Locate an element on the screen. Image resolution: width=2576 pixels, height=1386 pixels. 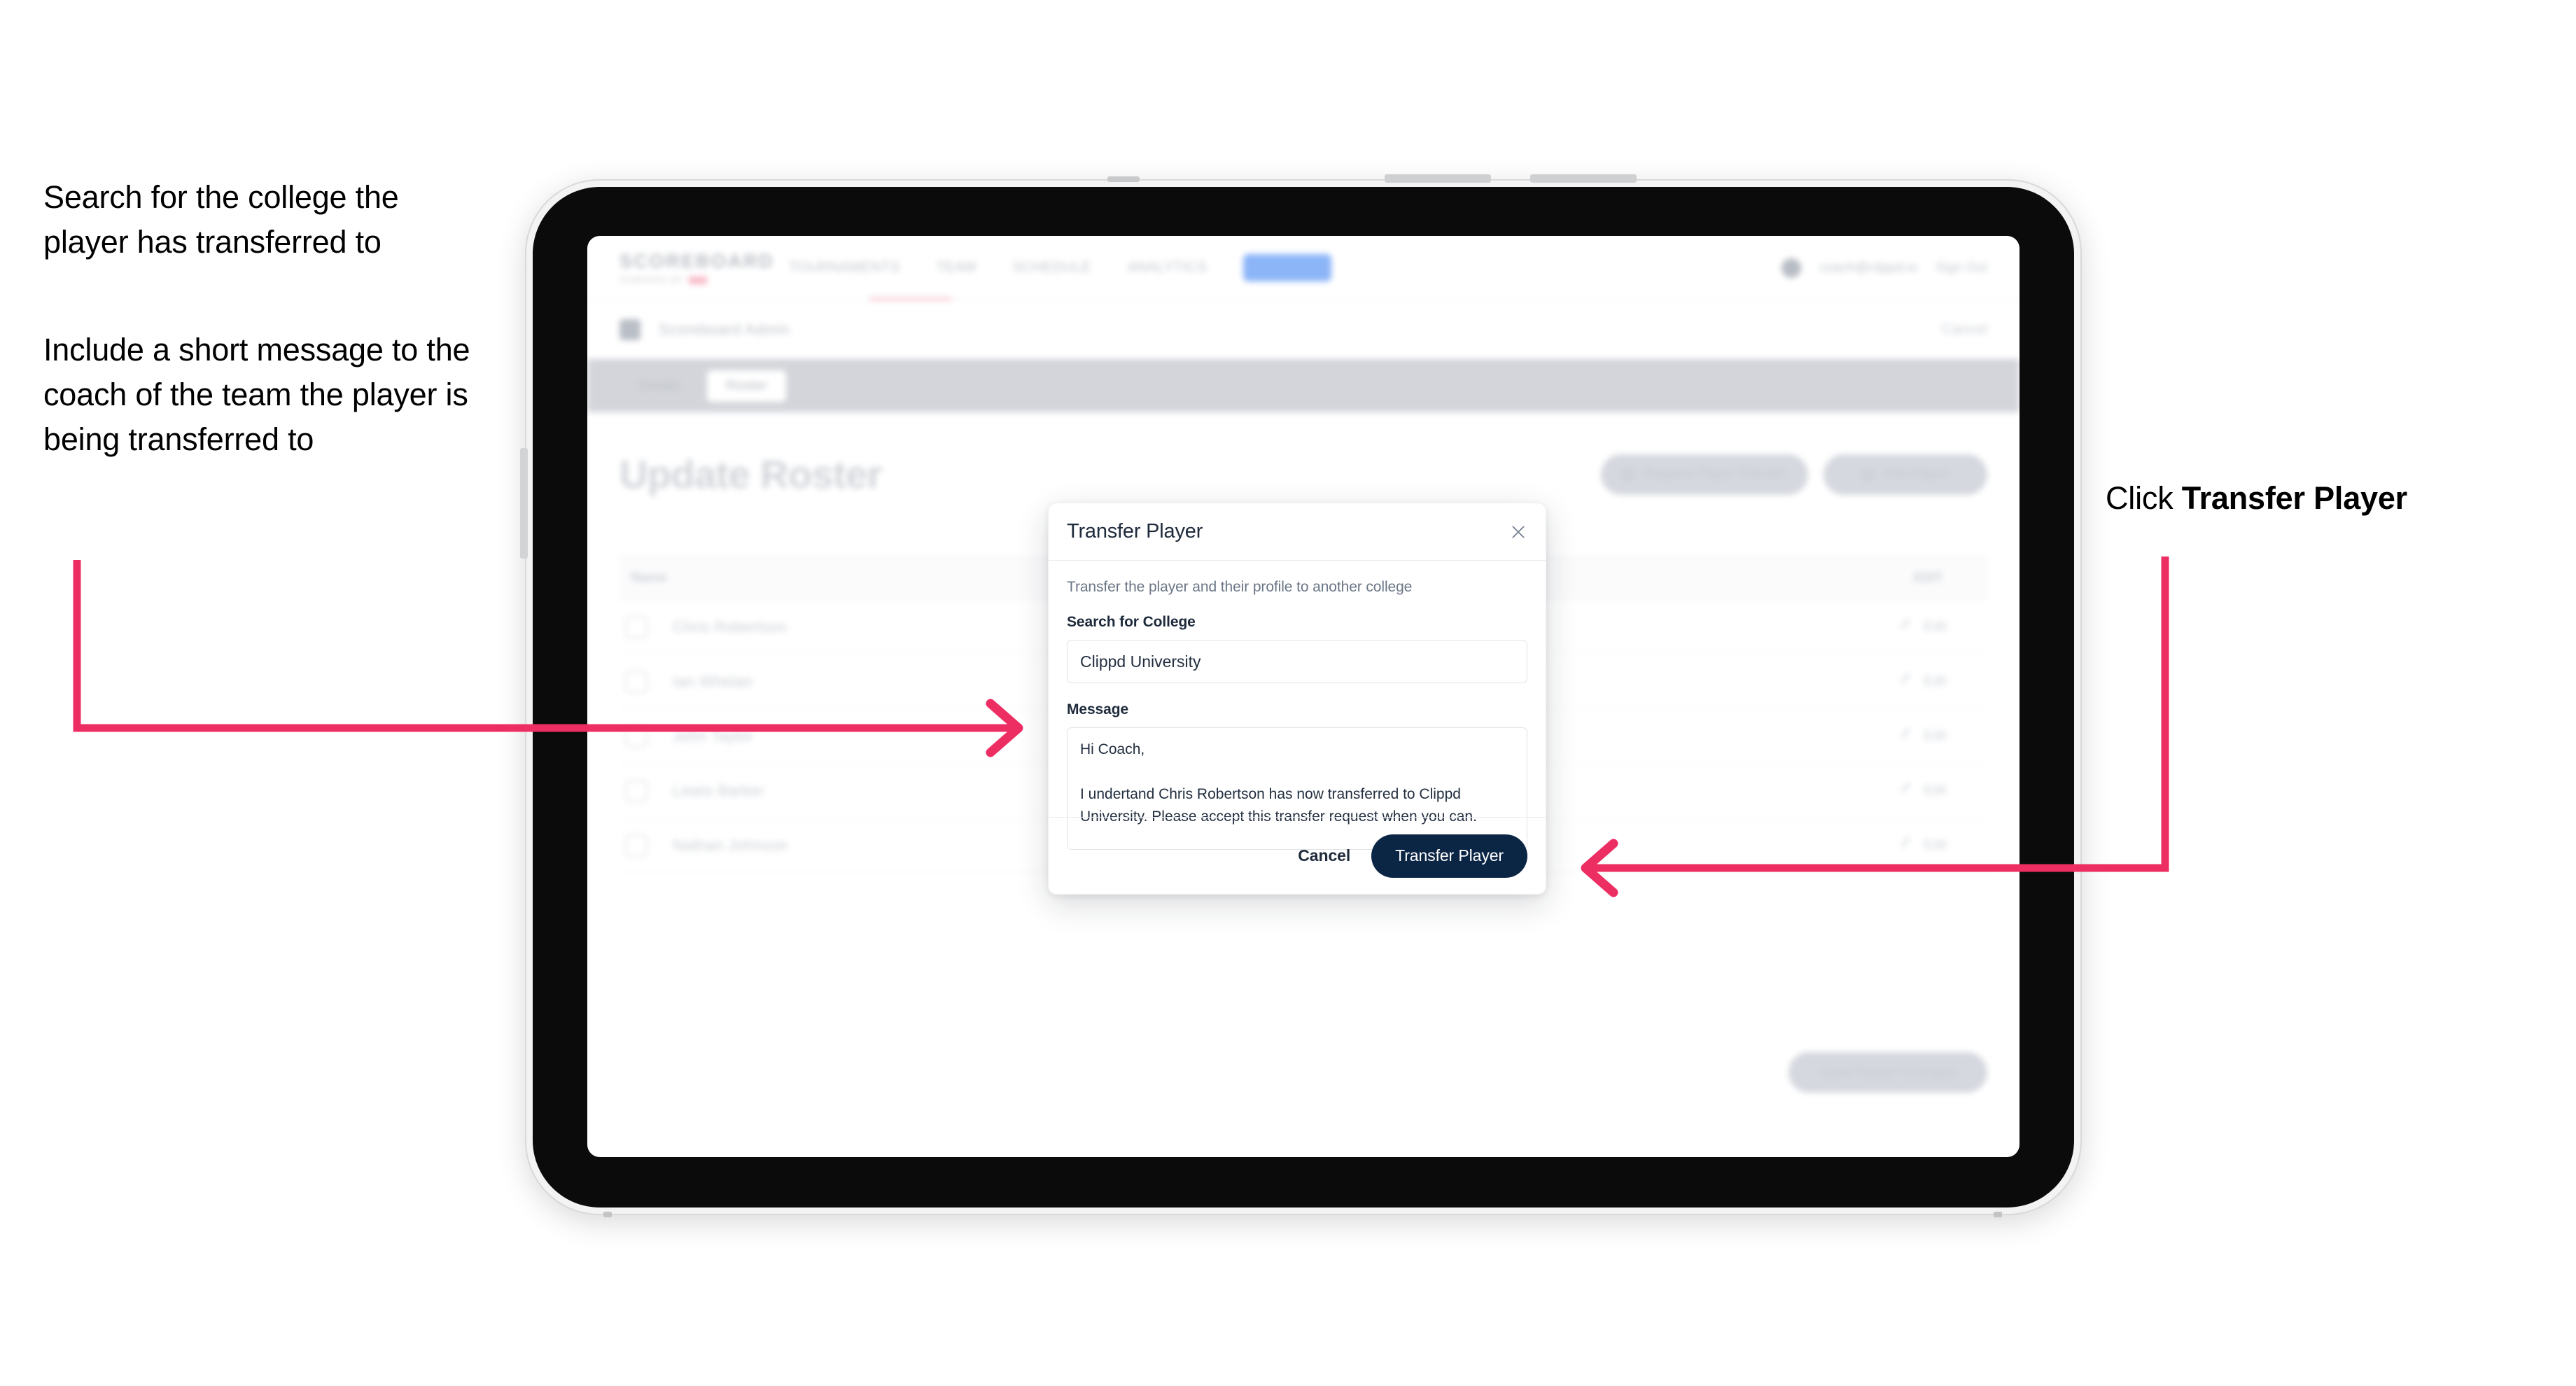
cancel-button: Cancel is located at coordinates (1324, 855).